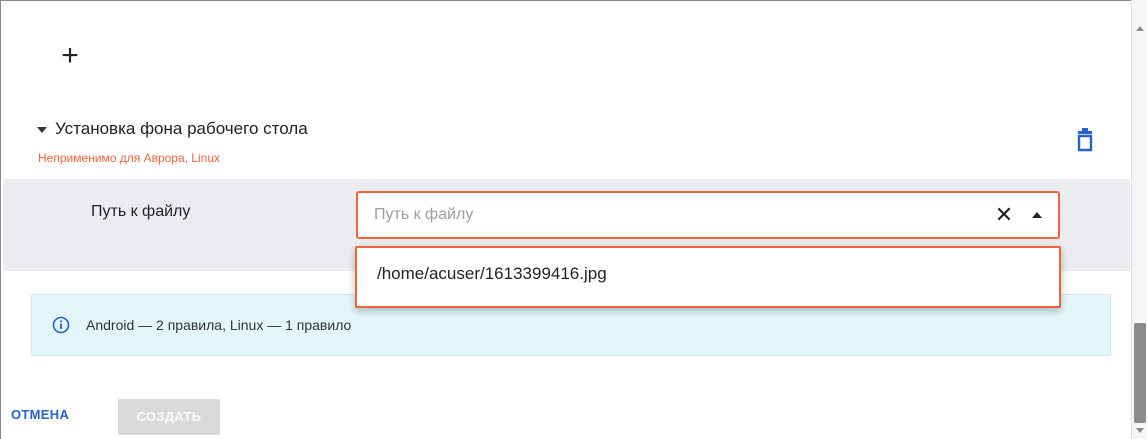 The image size is (1147, 439). I want to click on vertical-scrollbar, so click(1139, 219).